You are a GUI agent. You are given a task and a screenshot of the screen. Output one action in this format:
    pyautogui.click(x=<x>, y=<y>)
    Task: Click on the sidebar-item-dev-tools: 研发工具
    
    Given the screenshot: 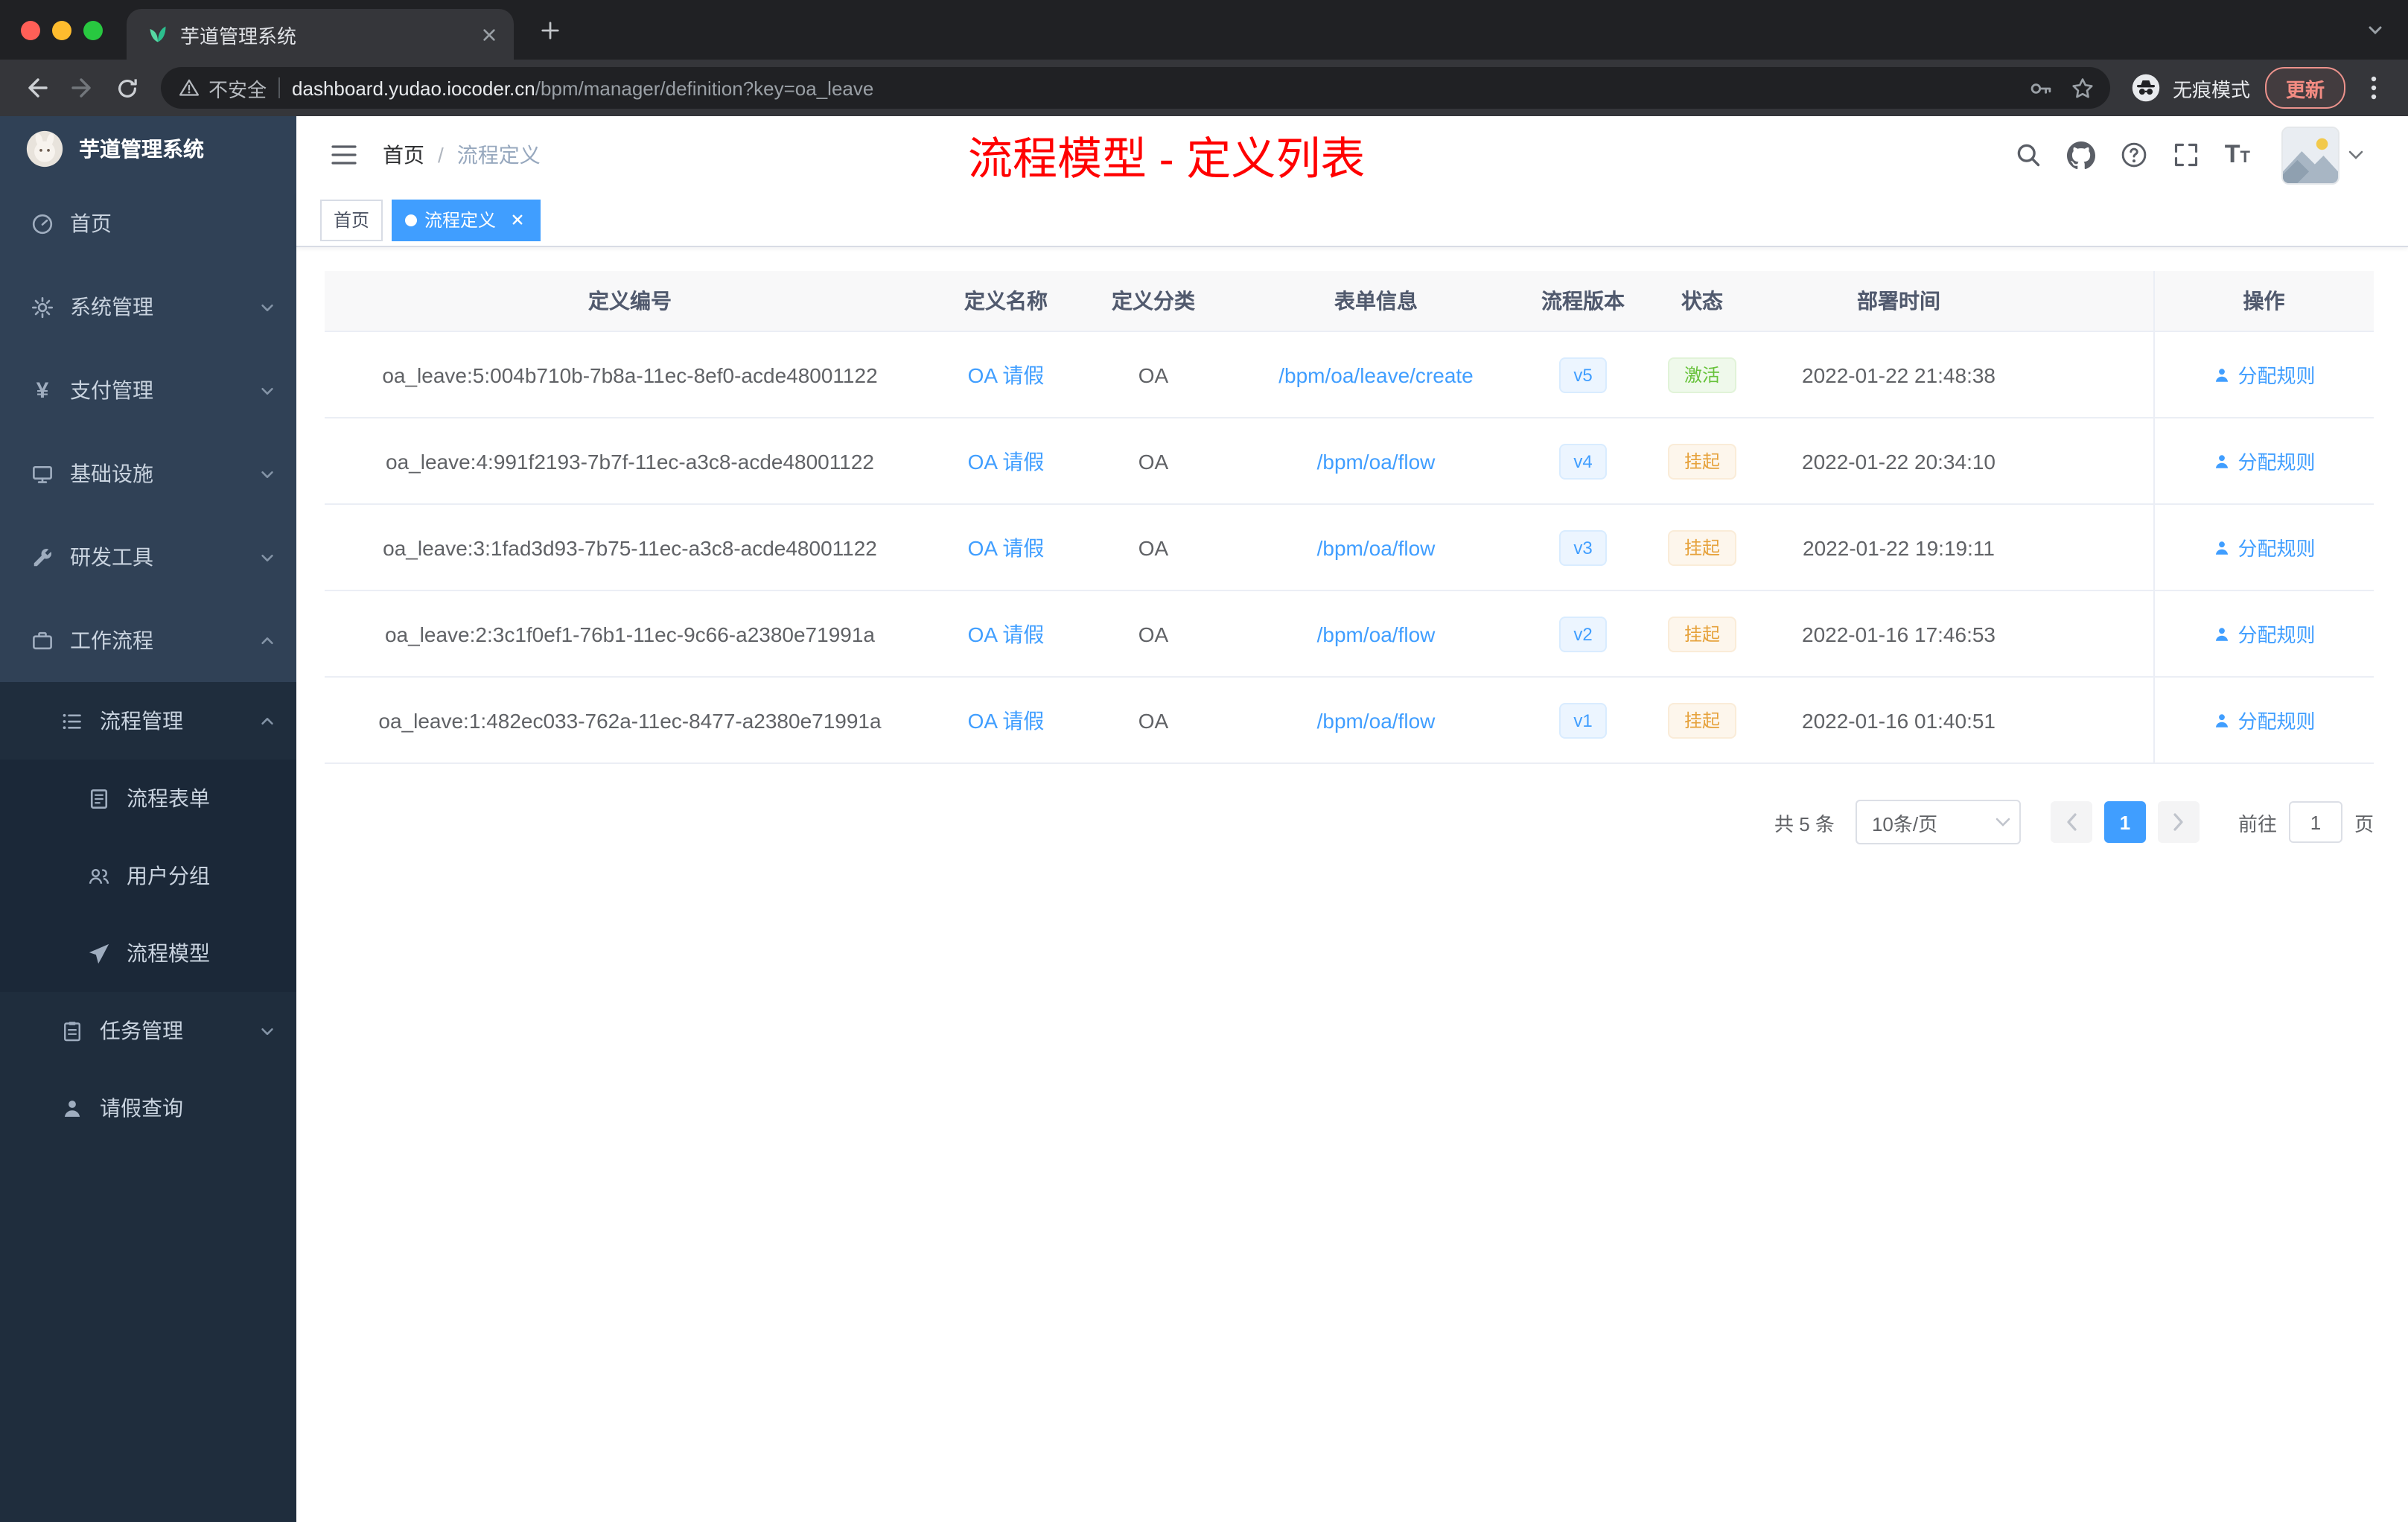 What is the action you would take?
    pyautogui.click(x=148, y=557)
    